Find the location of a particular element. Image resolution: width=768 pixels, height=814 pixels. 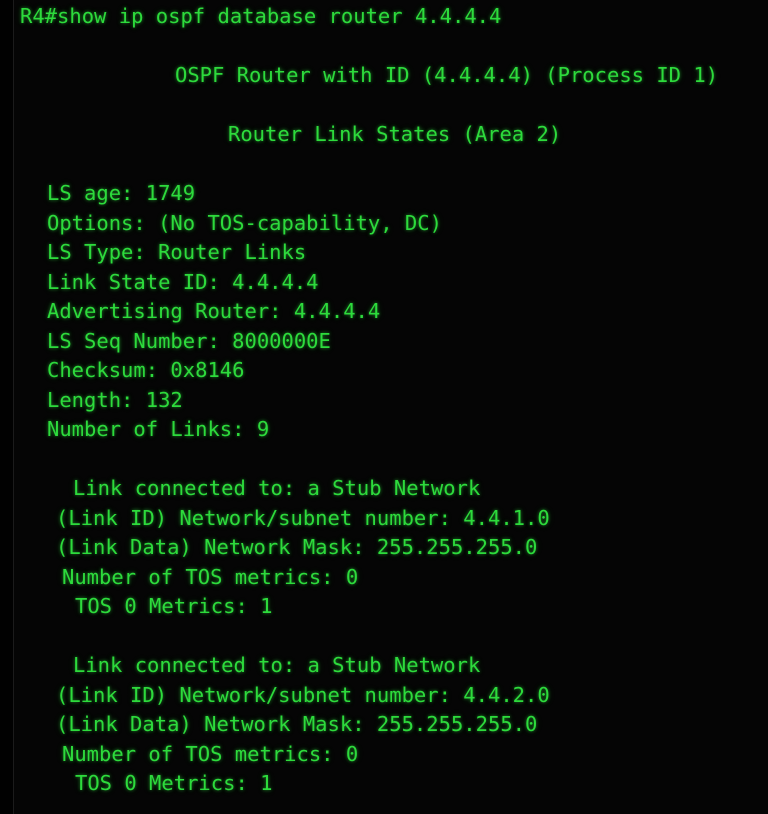

lsa-advertising-router: Advertising Router: 4.4.4.4 is located at coordinates (214, 311).